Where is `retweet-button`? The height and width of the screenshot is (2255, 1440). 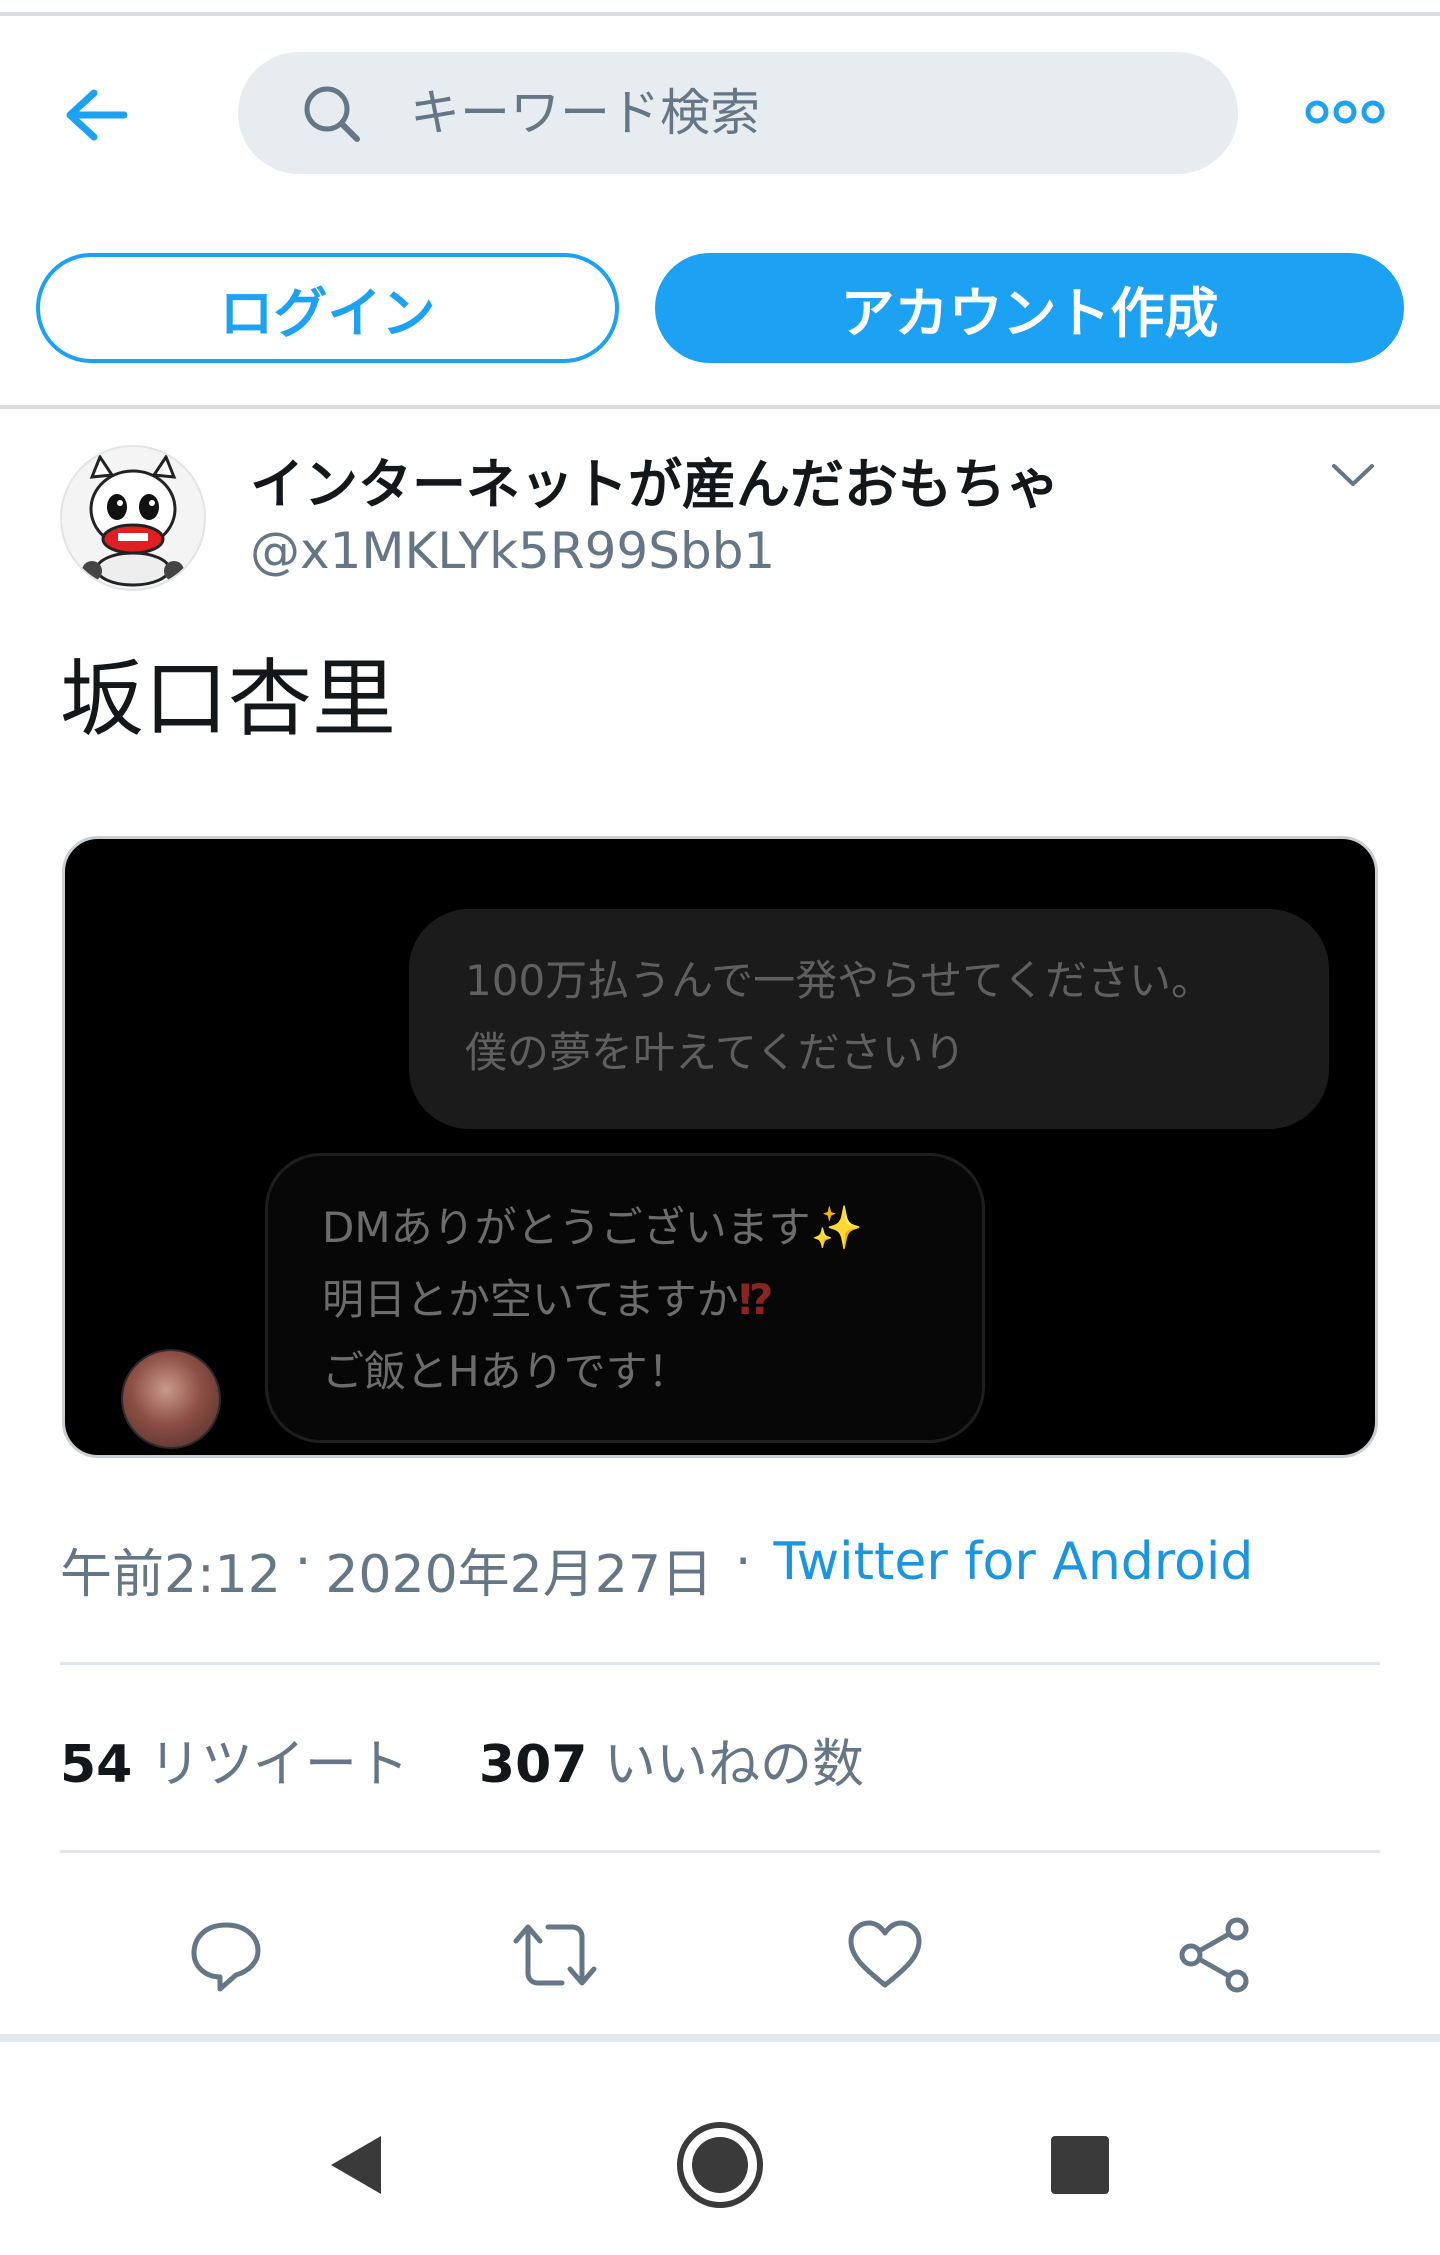
retweet-button is located at coordinates (555, 1955).